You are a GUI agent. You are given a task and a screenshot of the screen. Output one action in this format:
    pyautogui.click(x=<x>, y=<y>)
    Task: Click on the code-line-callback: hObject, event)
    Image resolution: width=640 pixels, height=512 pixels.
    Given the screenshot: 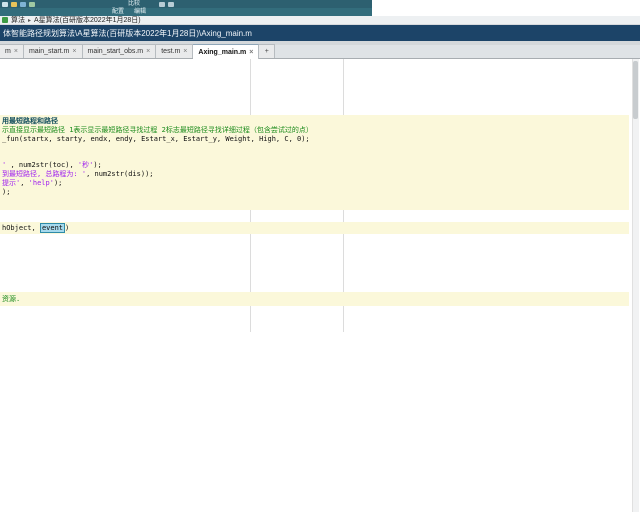 What is the action you would take?
    pyautogui.click(x=36, y=228)
    